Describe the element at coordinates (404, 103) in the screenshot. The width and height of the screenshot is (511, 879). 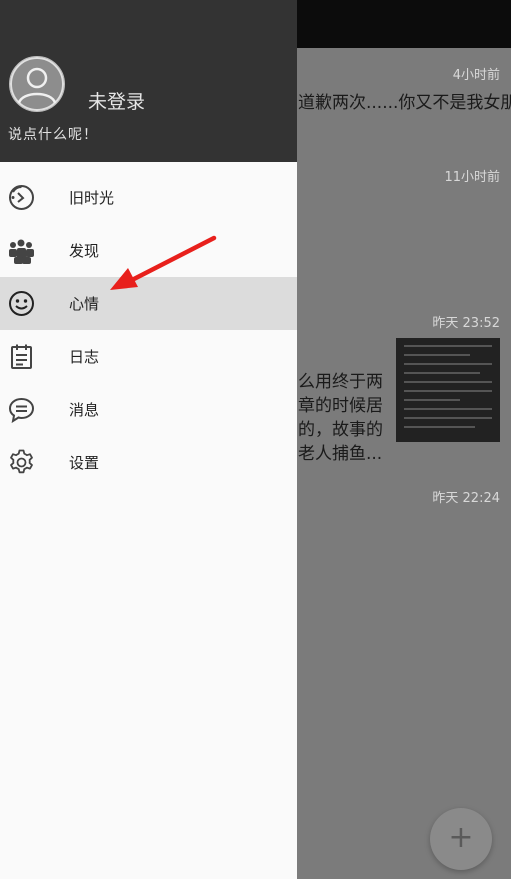
I see `feed-item-text: 道歉两次......你又不是我女朋` at that location.